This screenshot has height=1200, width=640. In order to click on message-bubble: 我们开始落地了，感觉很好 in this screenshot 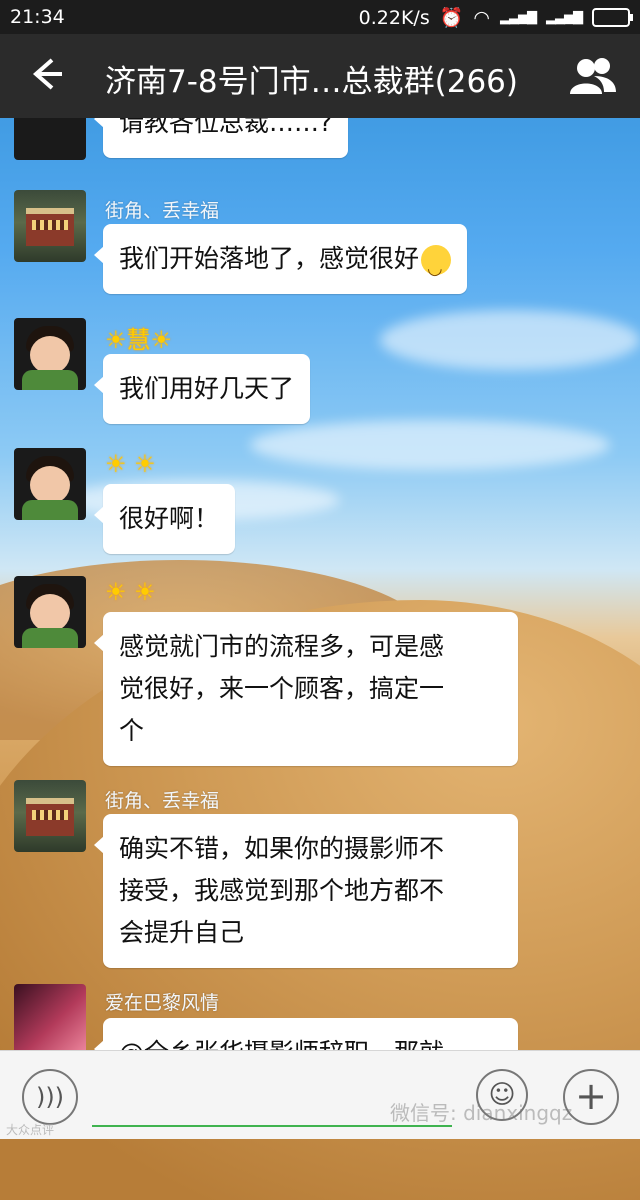, I will do `click(280, 259)`.